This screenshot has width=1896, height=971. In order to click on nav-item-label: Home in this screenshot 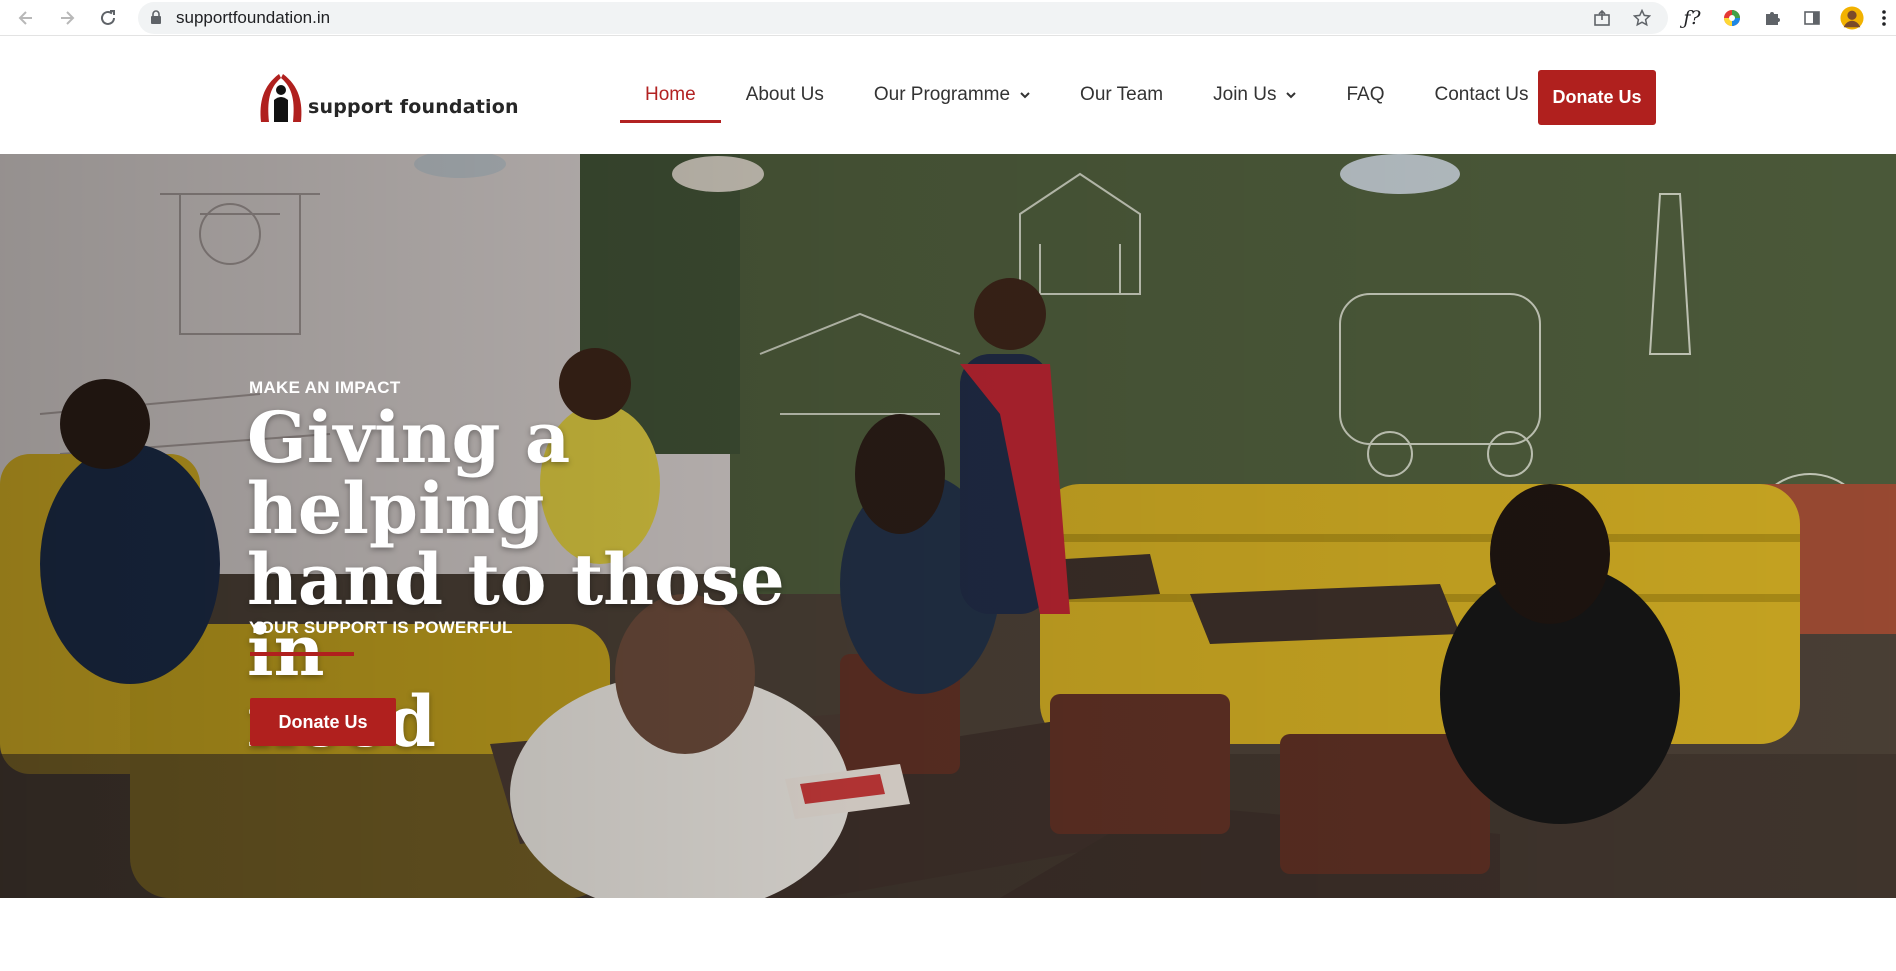, I will do `click(670, 94)`.